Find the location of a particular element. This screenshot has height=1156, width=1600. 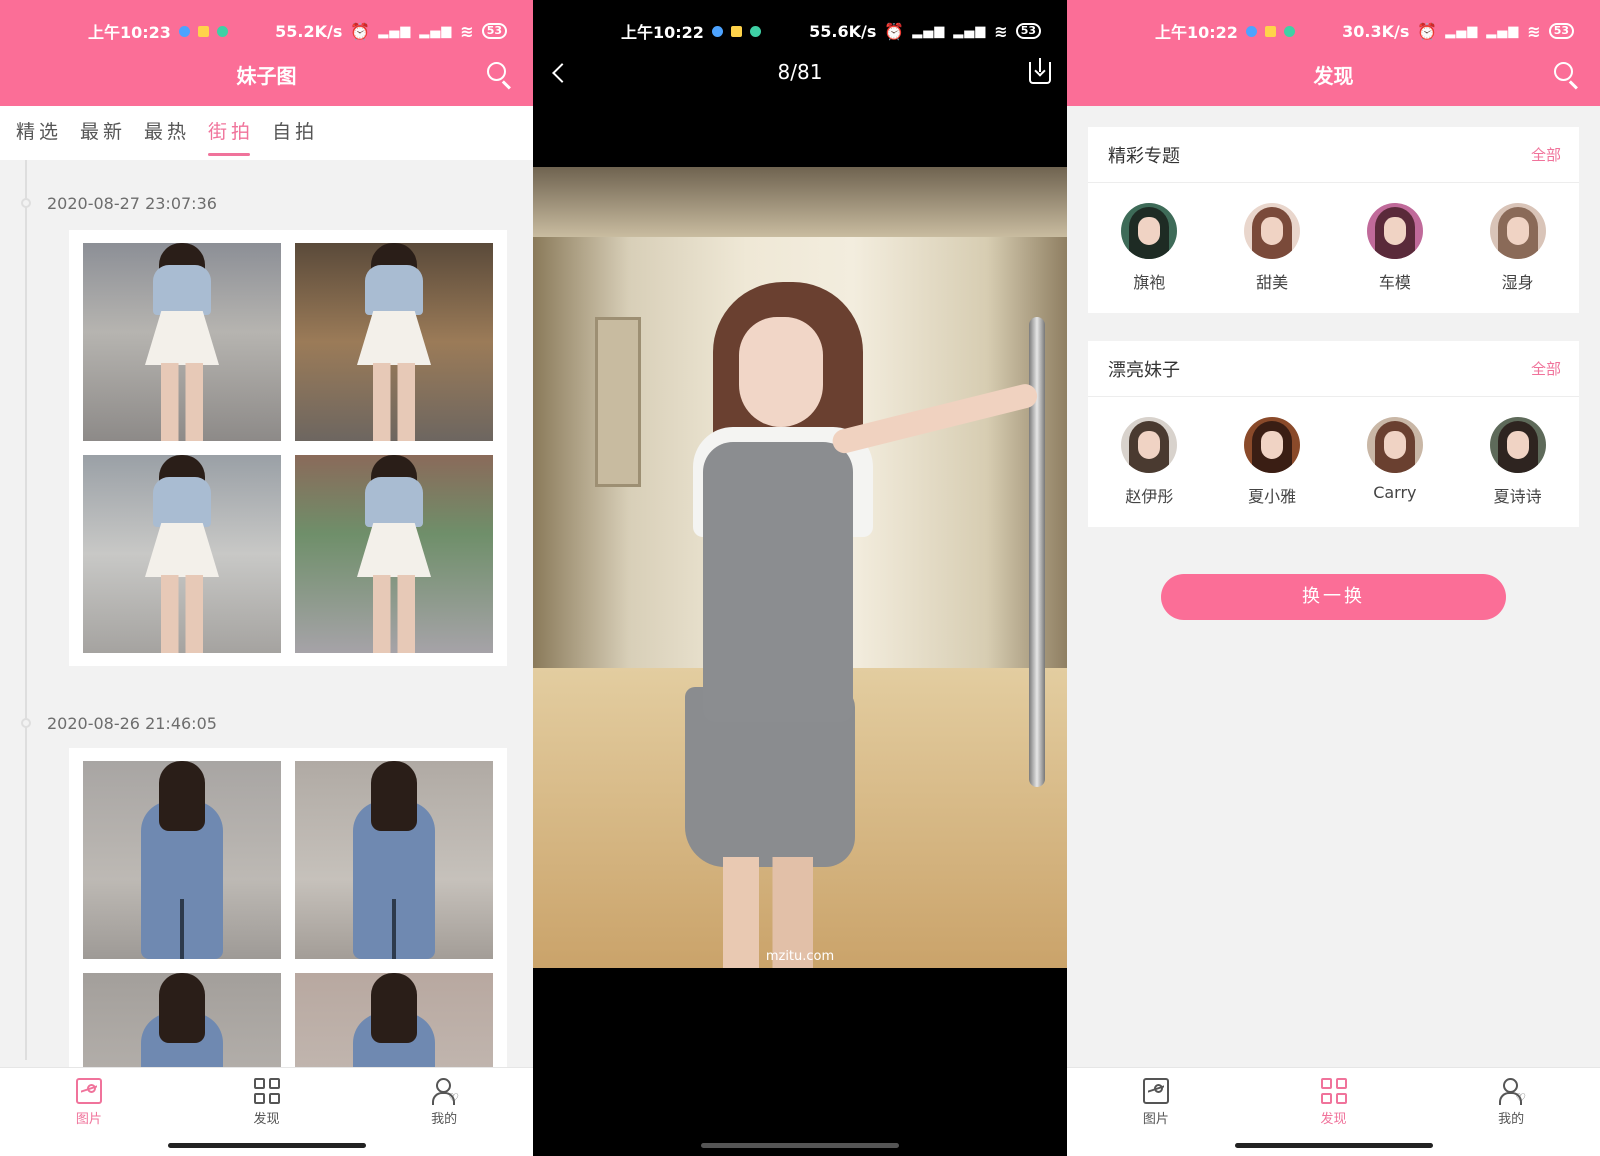

tab-hottest: 最热 is located at coordinates (167, 133).